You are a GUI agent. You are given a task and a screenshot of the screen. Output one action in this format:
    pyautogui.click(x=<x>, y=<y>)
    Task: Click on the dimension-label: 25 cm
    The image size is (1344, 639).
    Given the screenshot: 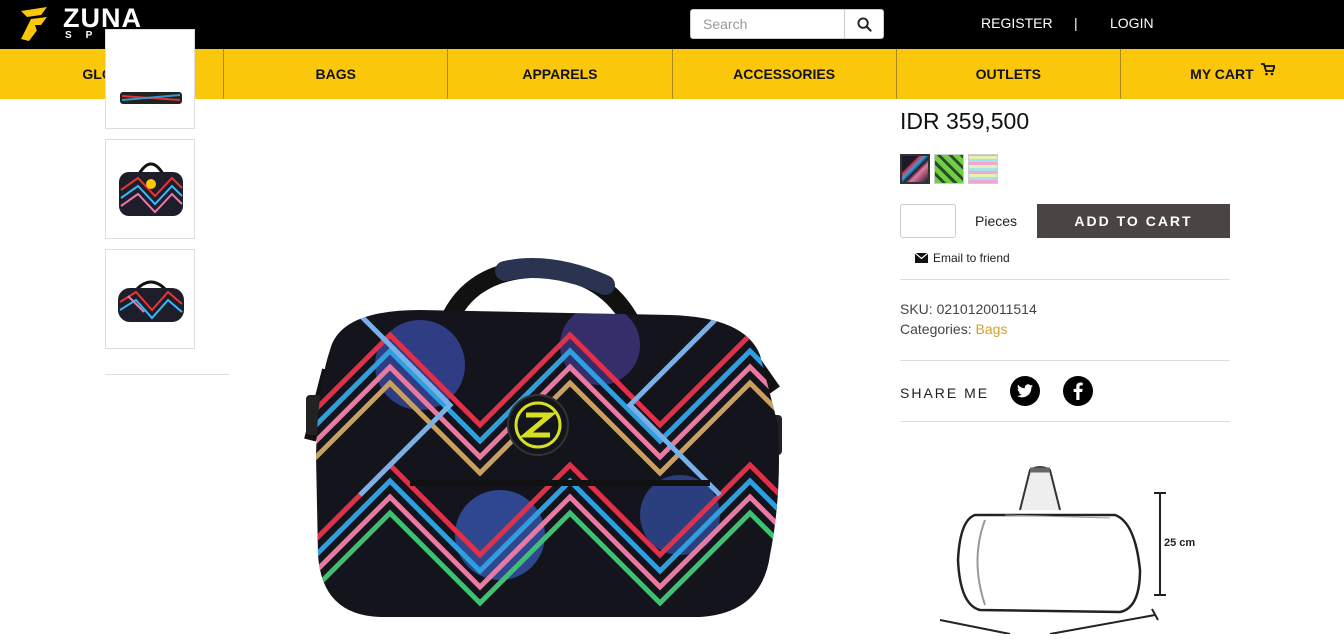 What is the action you would take?
    pyautogui.click(x=1180, y=543)
    